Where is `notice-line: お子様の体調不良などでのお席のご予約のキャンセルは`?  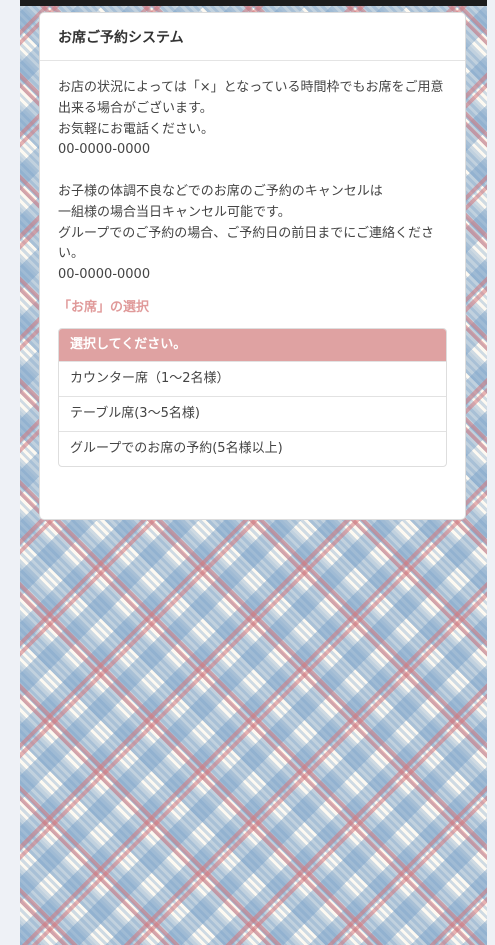
notice-line: お子様の体調不良などでのお席のご予約のキャンセルは is located at coordinates (220, 191).